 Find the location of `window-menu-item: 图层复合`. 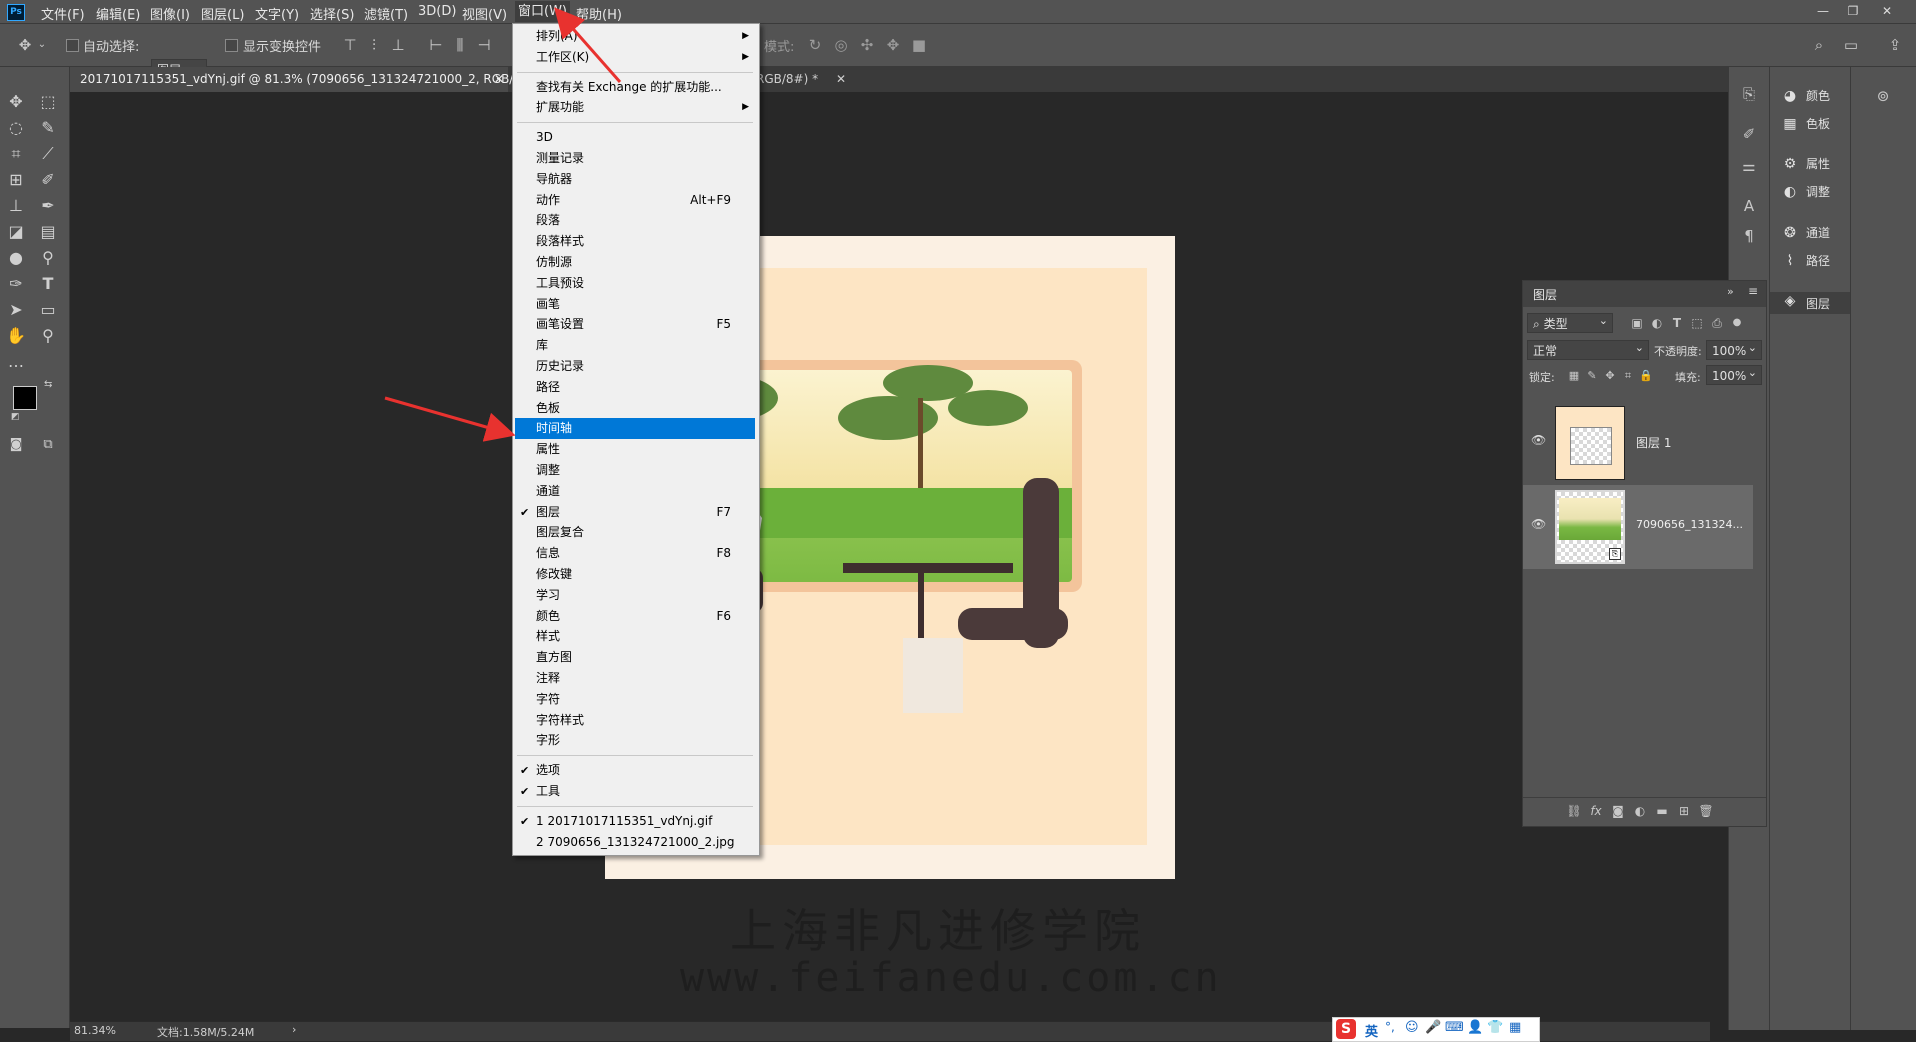

window-menu-item: 图层复合 is located at coordinates (635, 532).